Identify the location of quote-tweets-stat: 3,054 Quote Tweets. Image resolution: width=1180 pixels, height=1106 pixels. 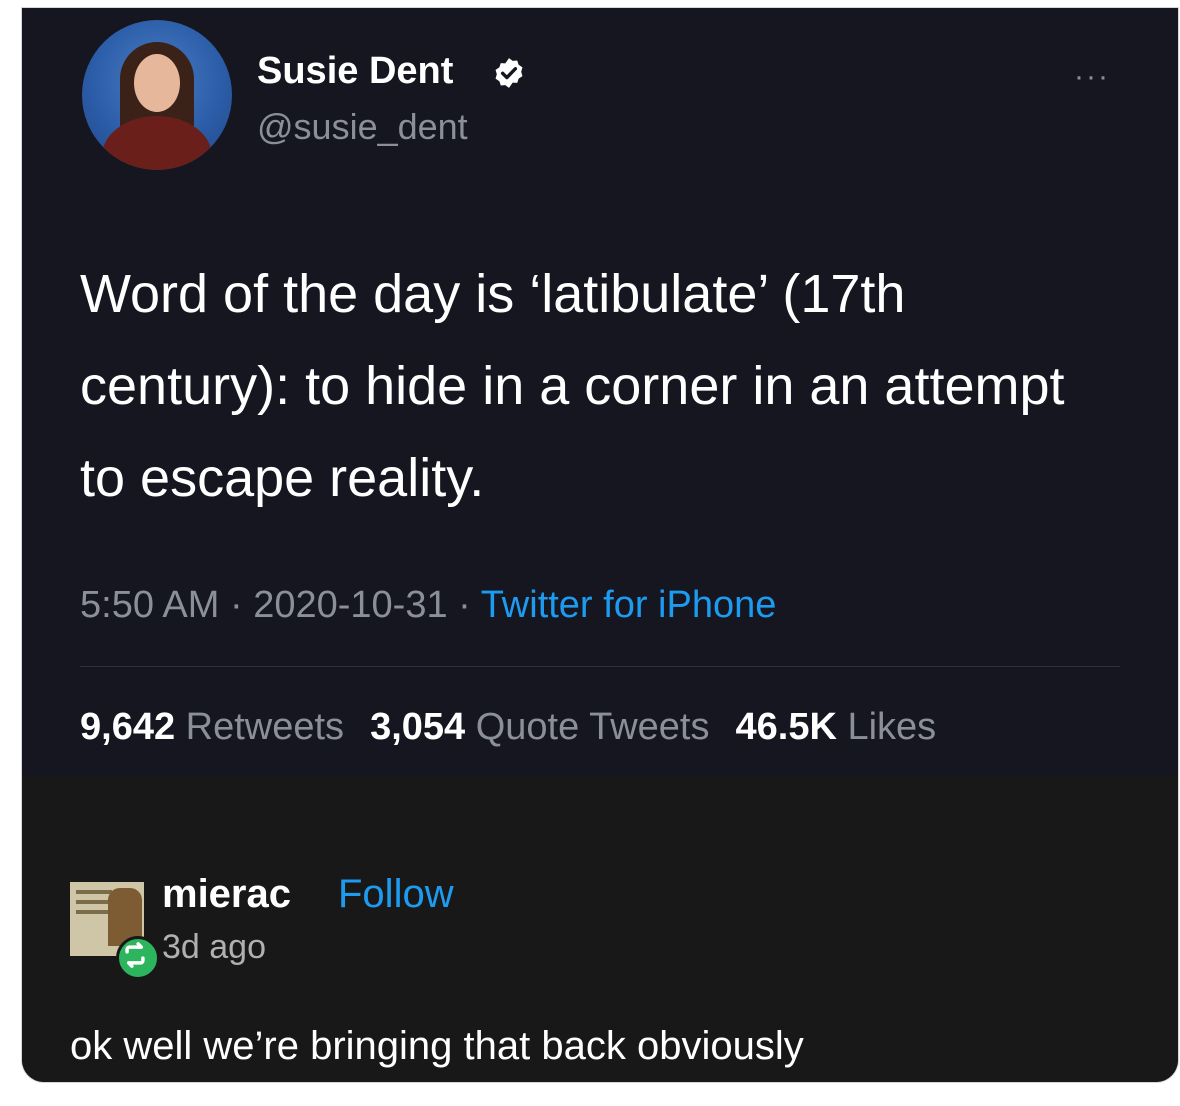
(539, 727).